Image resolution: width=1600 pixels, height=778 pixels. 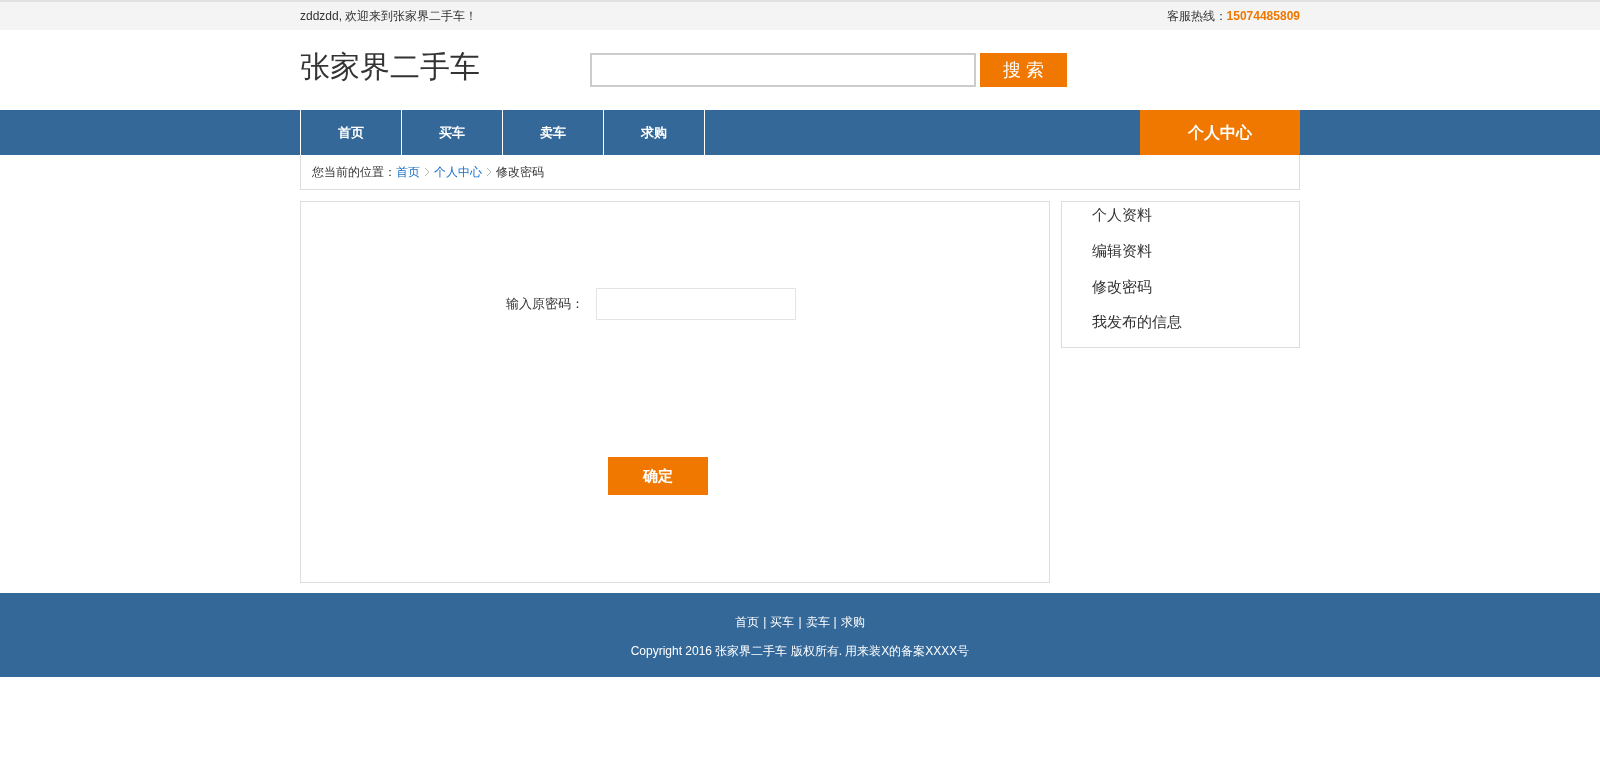 I want to click on nav-link: 首页, so click(x=351, y=132).